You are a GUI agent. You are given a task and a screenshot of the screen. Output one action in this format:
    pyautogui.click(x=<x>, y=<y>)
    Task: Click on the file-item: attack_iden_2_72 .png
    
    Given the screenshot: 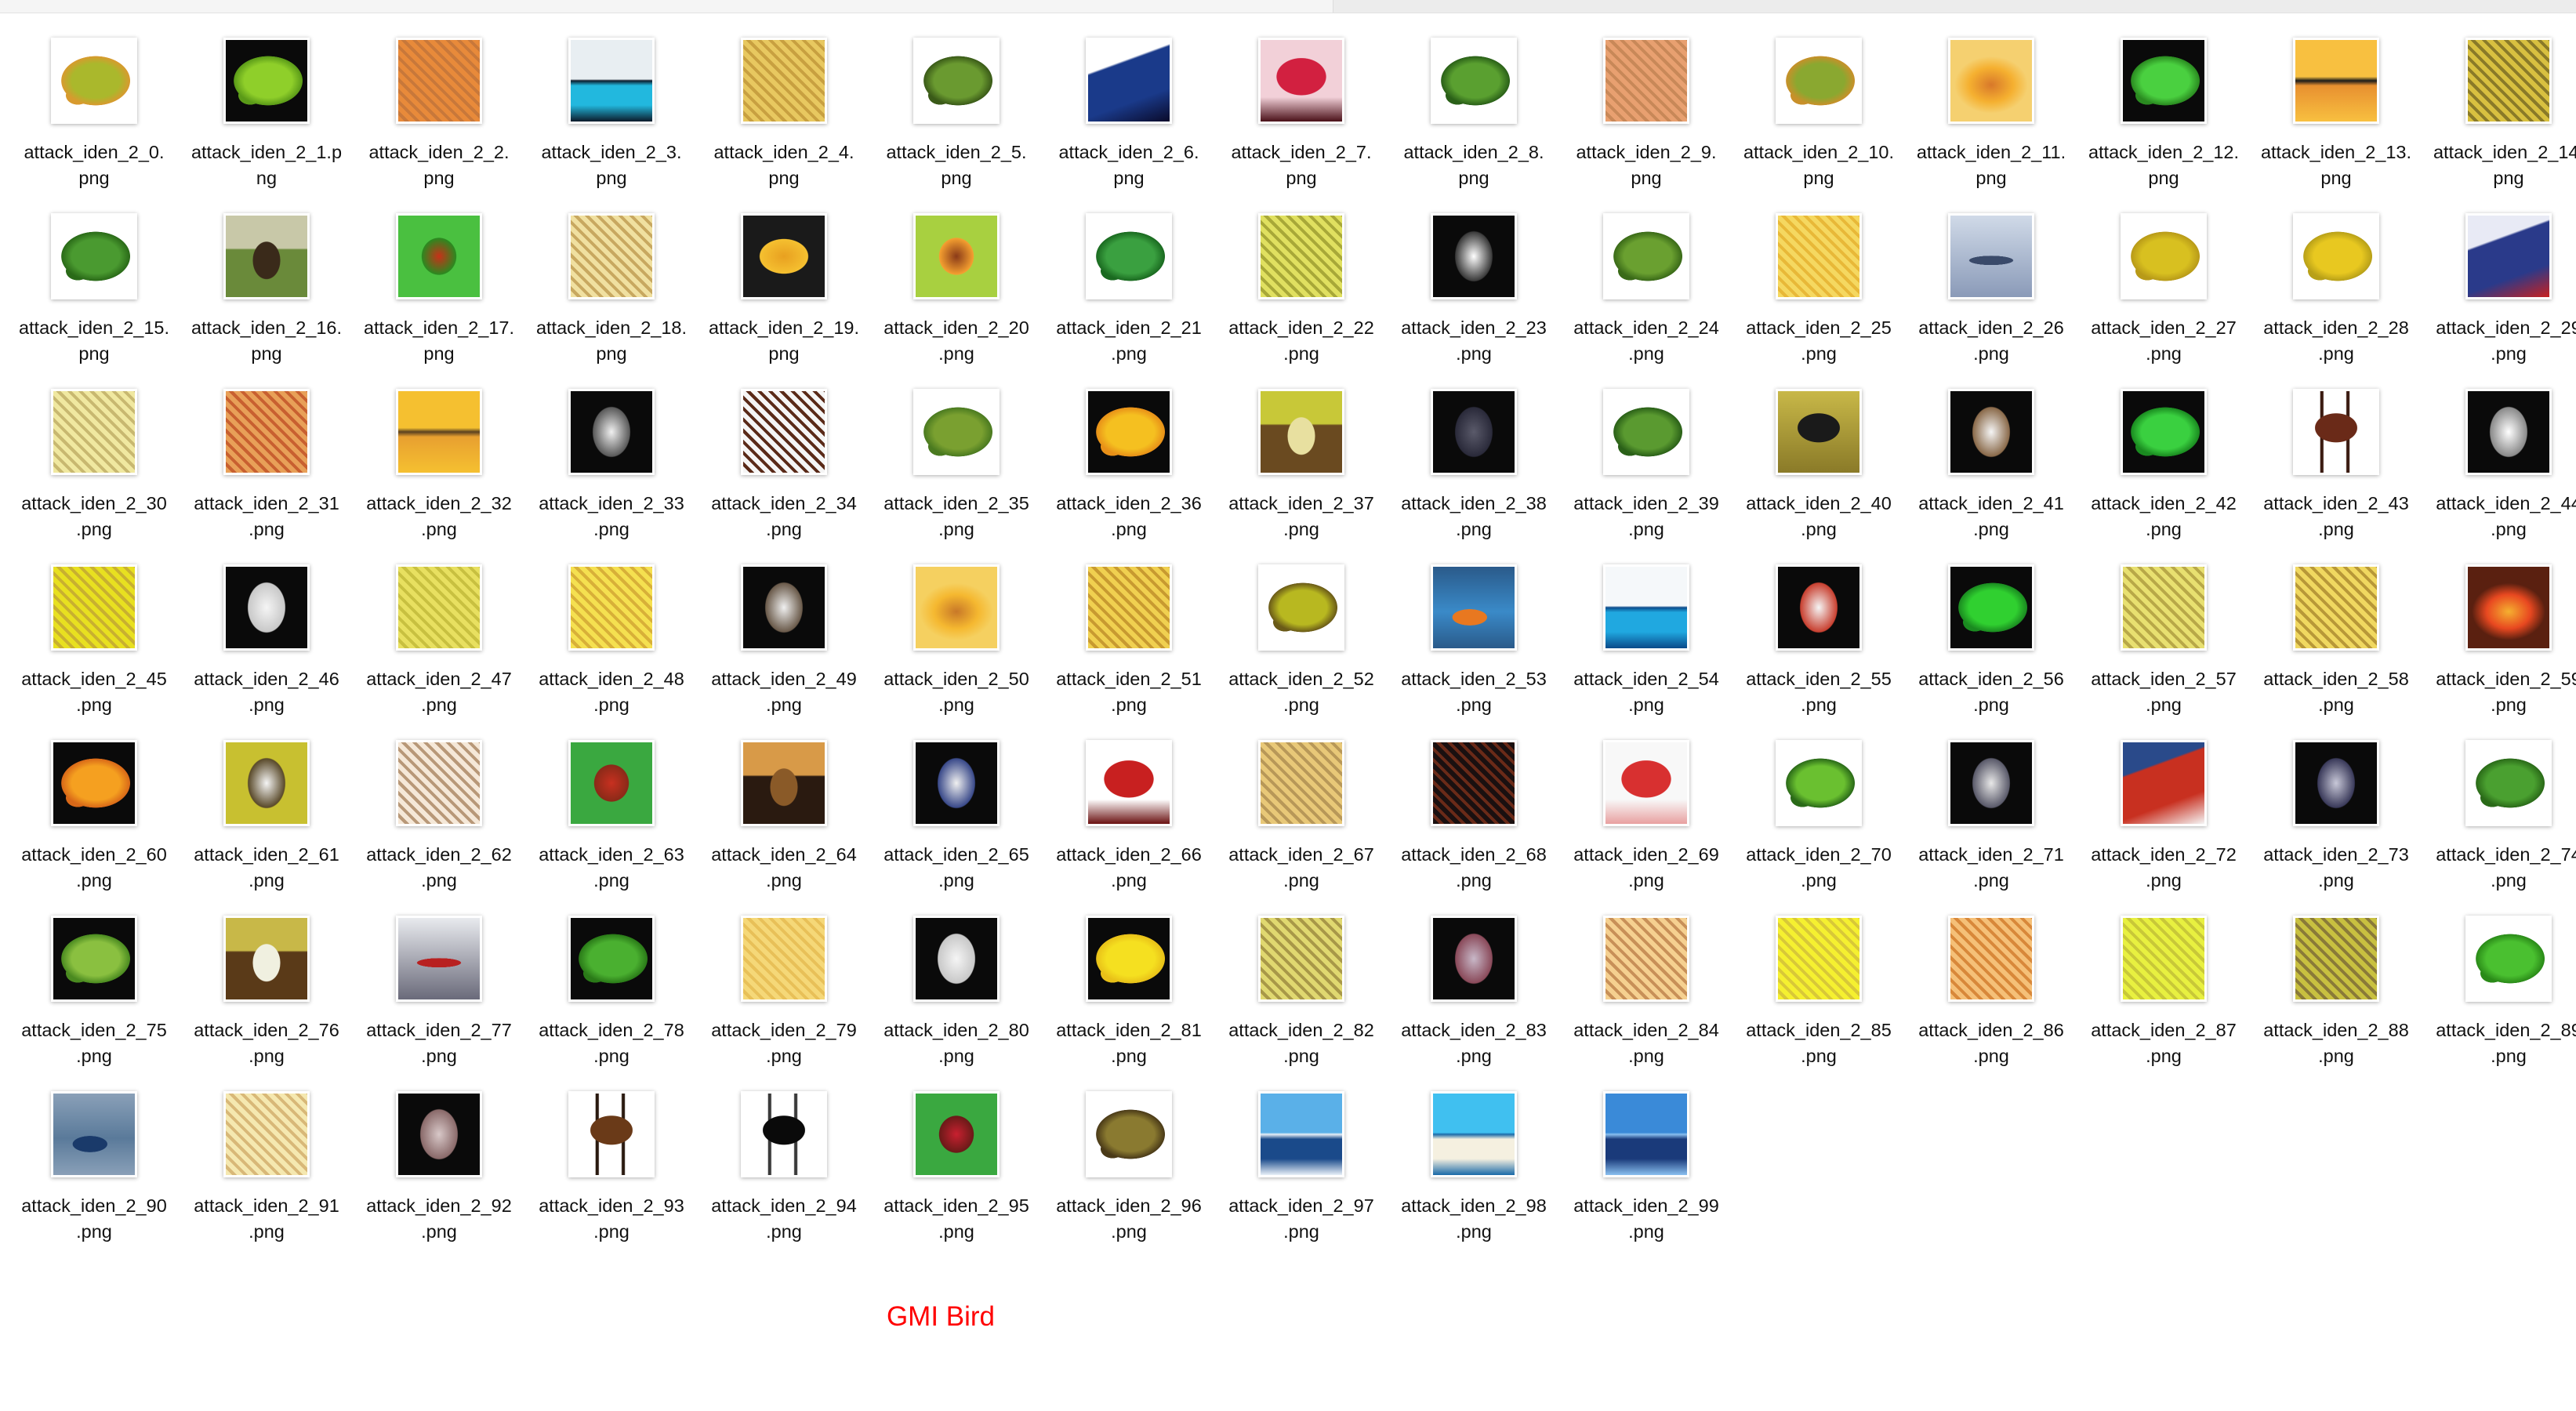 What is the action you would take?
    pyautogui.click(x=2164, y=796)
    